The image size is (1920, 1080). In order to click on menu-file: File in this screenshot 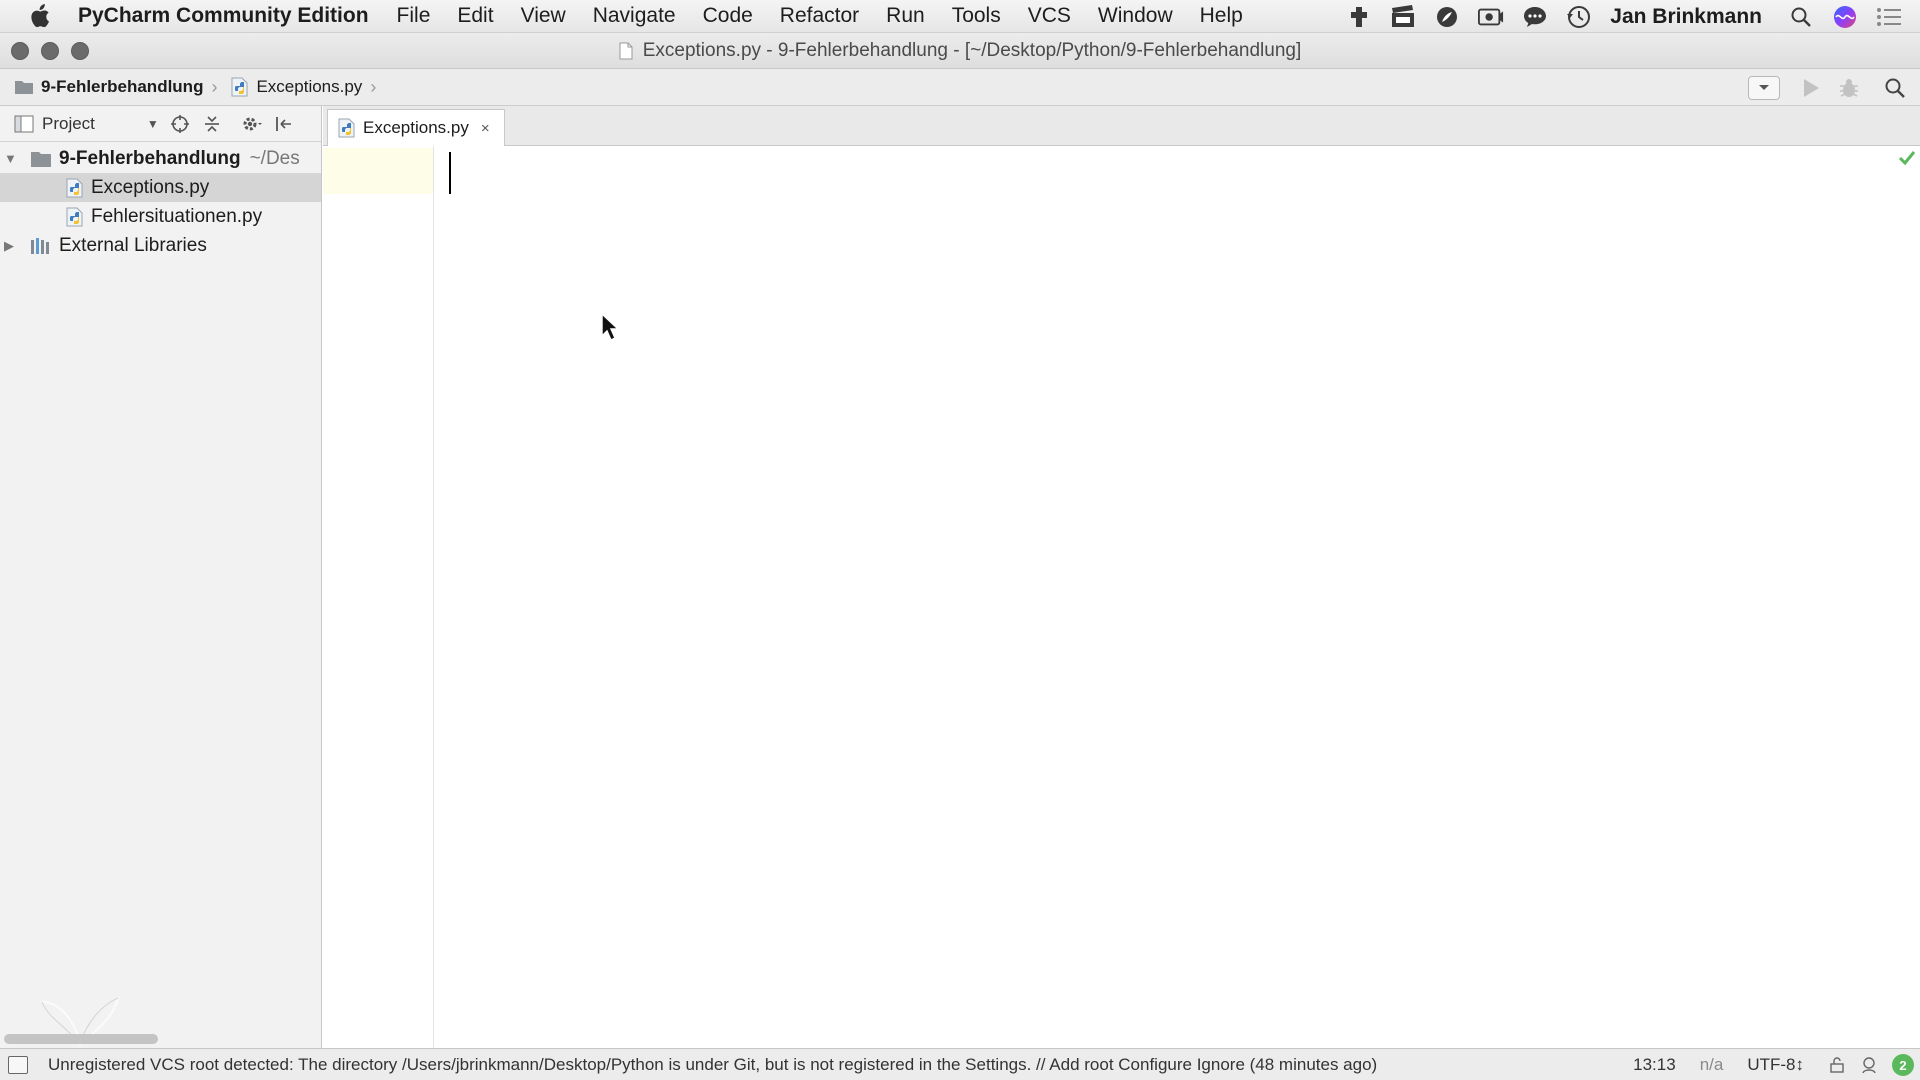, I will do `click(414, 16)`.